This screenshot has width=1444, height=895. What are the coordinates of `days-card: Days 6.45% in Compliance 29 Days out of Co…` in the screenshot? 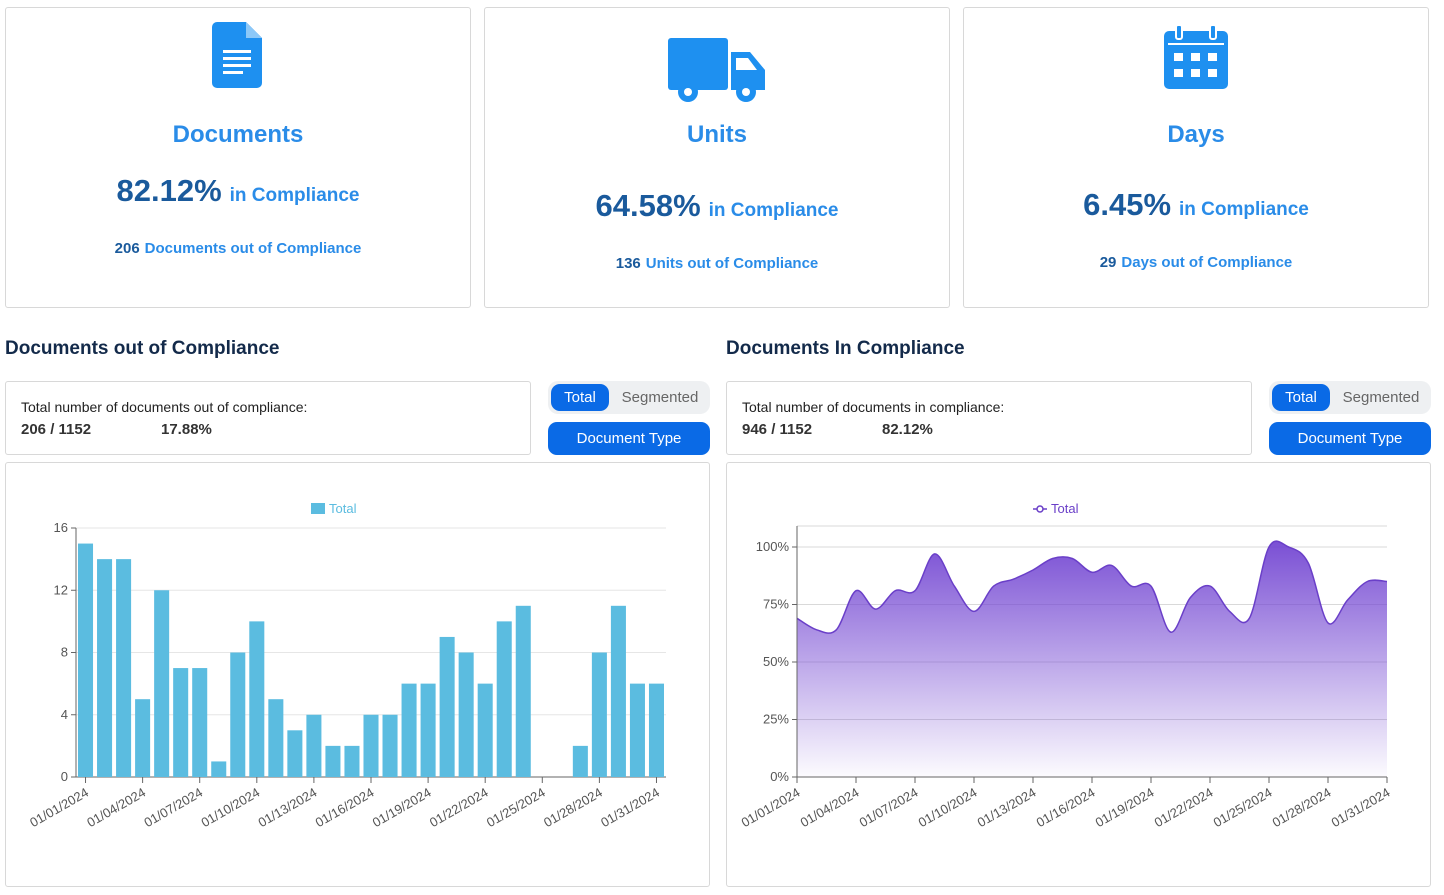 It's located at (1196, 157).